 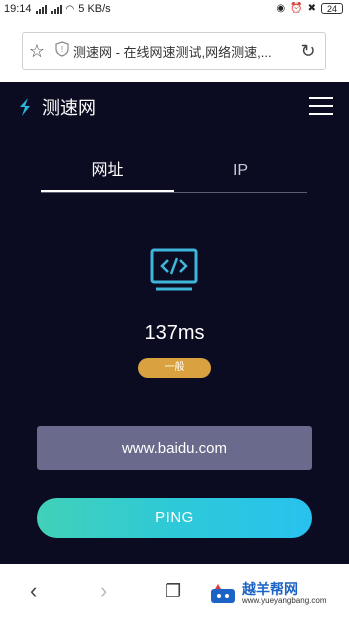 What do you see at coordinates (70, 9) in the screenshot?
I see `wifi-icon: ◠` at bounding box center [70, 9].